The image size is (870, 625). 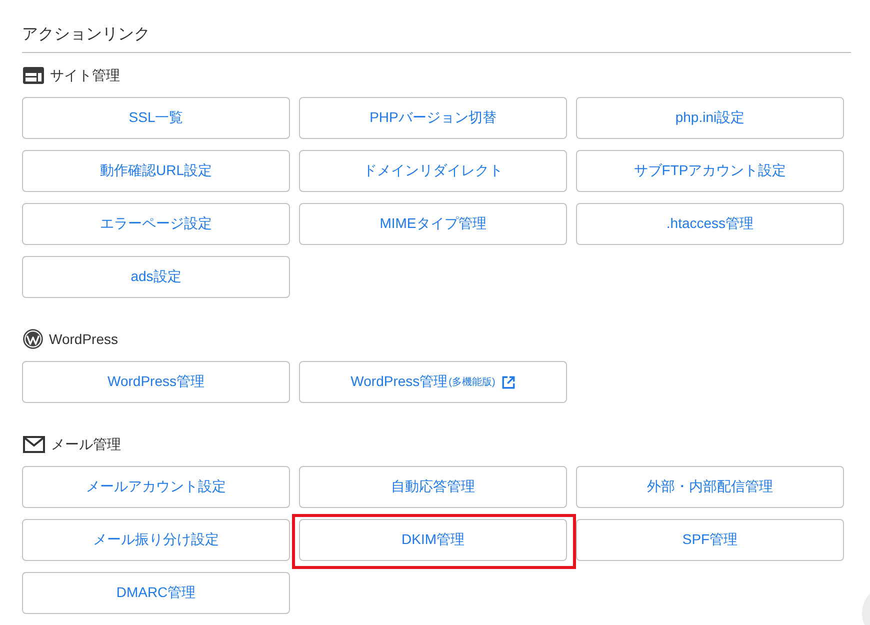 What do you see at coordinates (86, 444) in the screenshot?
I see `section-heading: メール管理` at bounding box center [86, 444].